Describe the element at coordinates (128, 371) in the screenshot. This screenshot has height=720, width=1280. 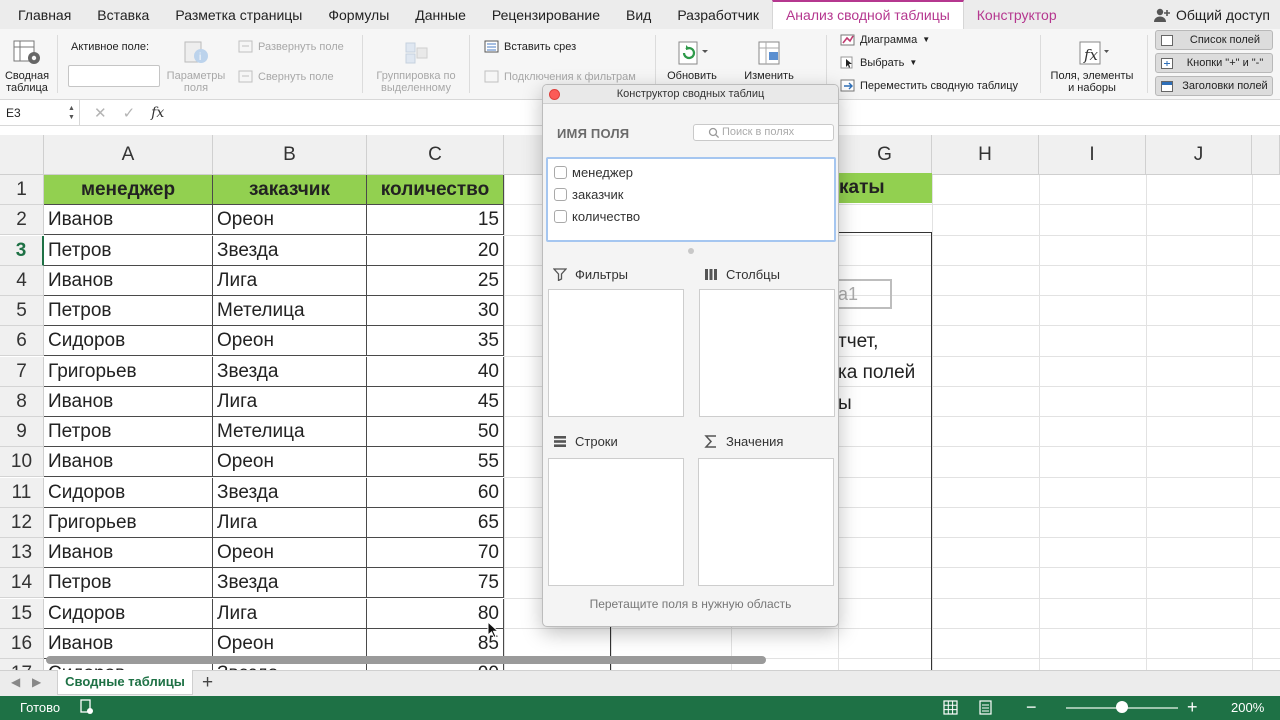
I see `table-cell: Григорьев` at that location.